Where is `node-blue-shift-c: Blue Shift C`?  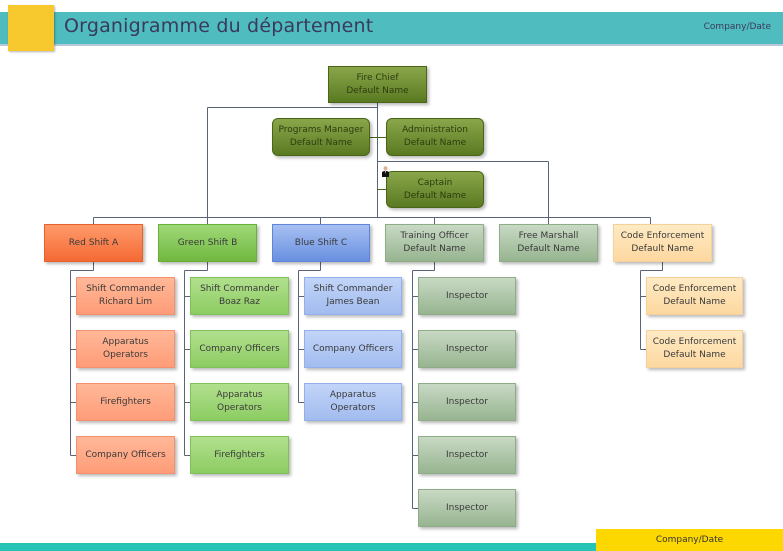
node-blue-shift-c: Blue Shift C is located at coordinates (321, 243).